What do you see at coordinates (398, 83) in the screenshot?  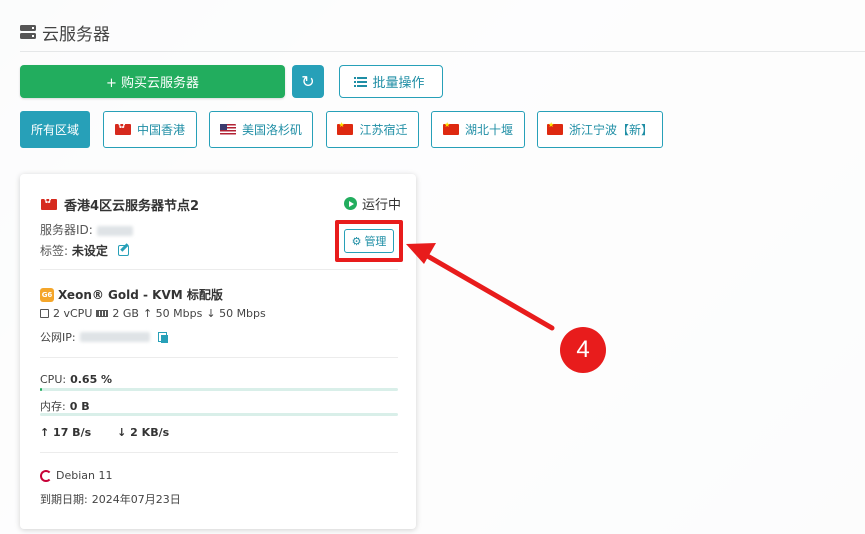 I see `batch-operation-label: 批量操作` at bounding box center [398, 83].